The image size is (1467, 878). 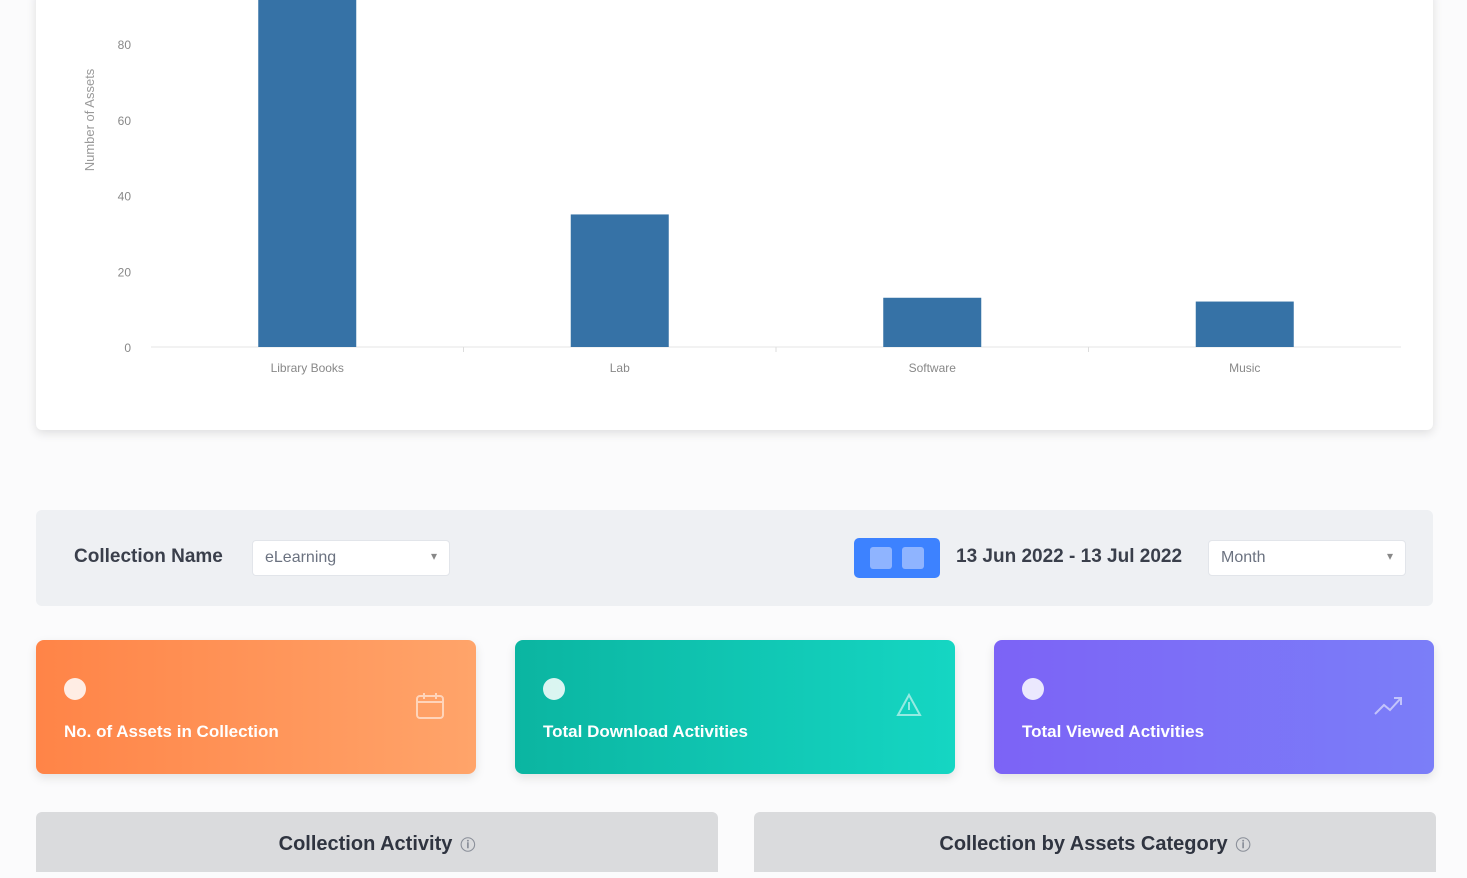 I want to click on y-tick-label: 40, so click(x=125, y=197).